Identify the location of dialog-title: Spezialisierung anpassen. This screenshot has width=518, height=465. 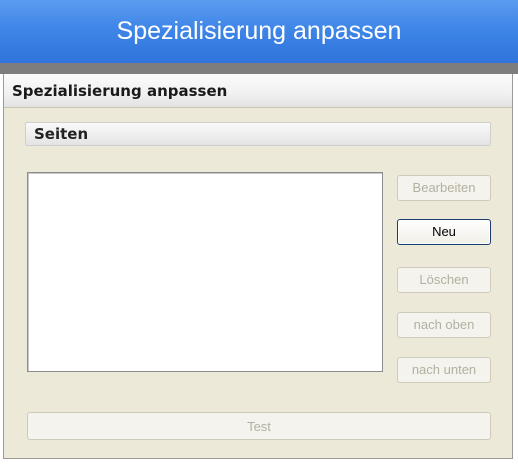
(258, 91).